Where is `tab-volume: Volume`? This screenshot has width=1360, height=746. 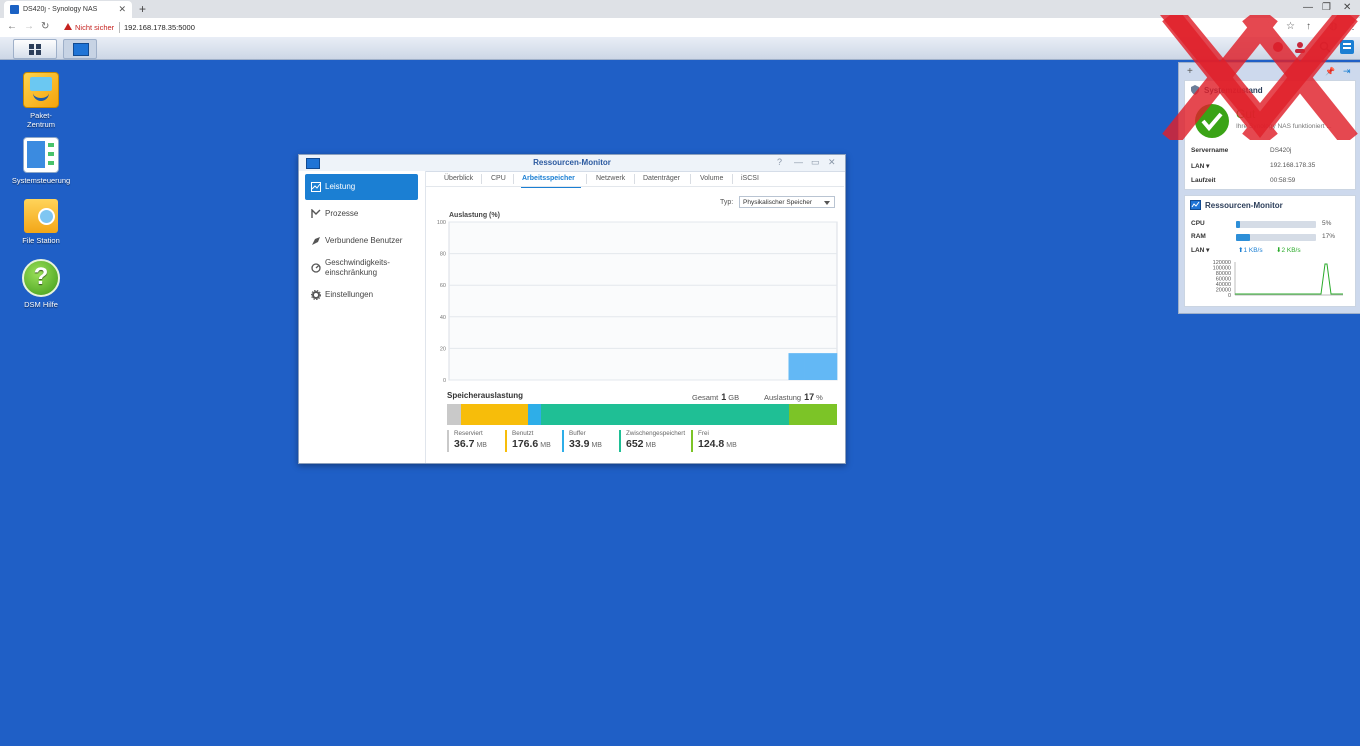
tab-volume: Volume is located at coordinates (711, 178).